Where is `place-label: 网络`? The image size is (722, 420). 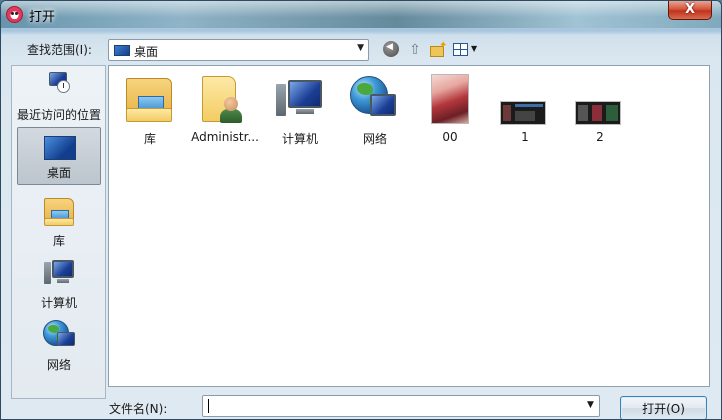 place-label: 网络 is located at coordinates (58, 365).